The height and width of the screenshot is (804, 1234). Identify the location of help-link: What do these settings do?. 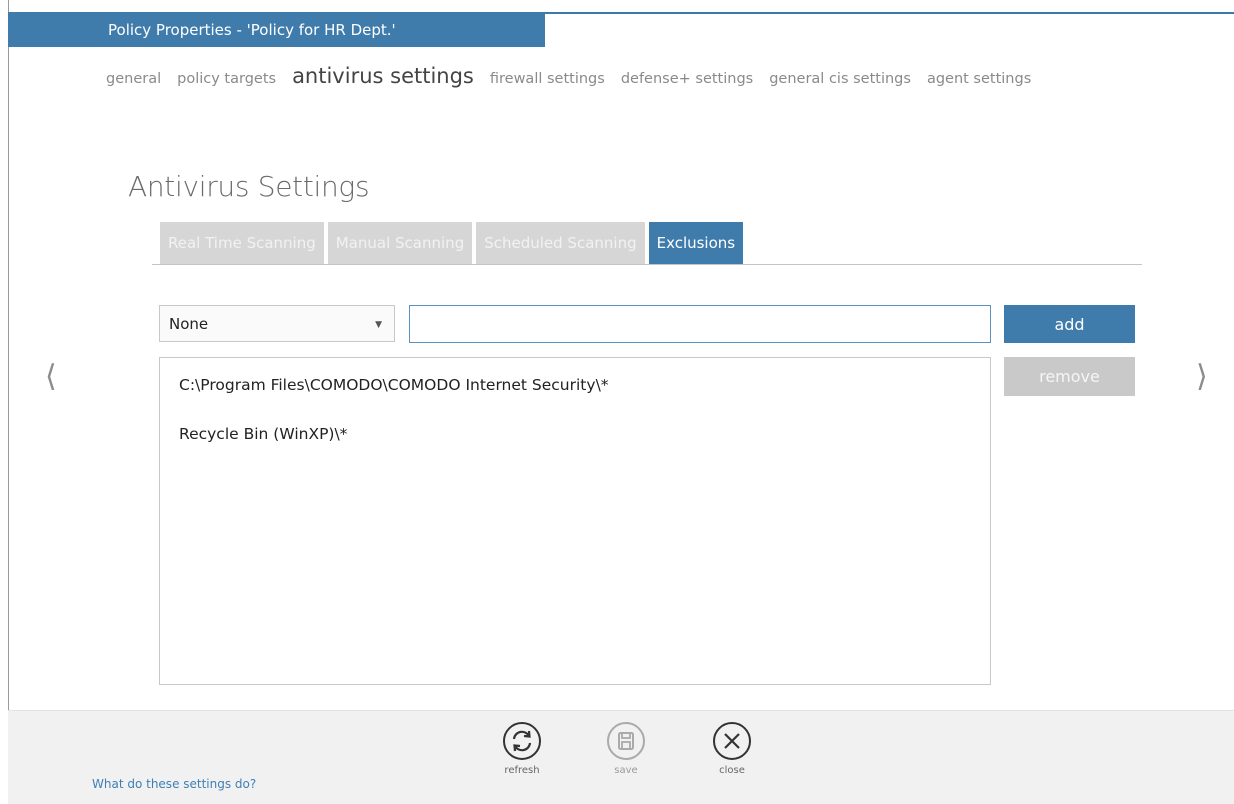
(174, 784).